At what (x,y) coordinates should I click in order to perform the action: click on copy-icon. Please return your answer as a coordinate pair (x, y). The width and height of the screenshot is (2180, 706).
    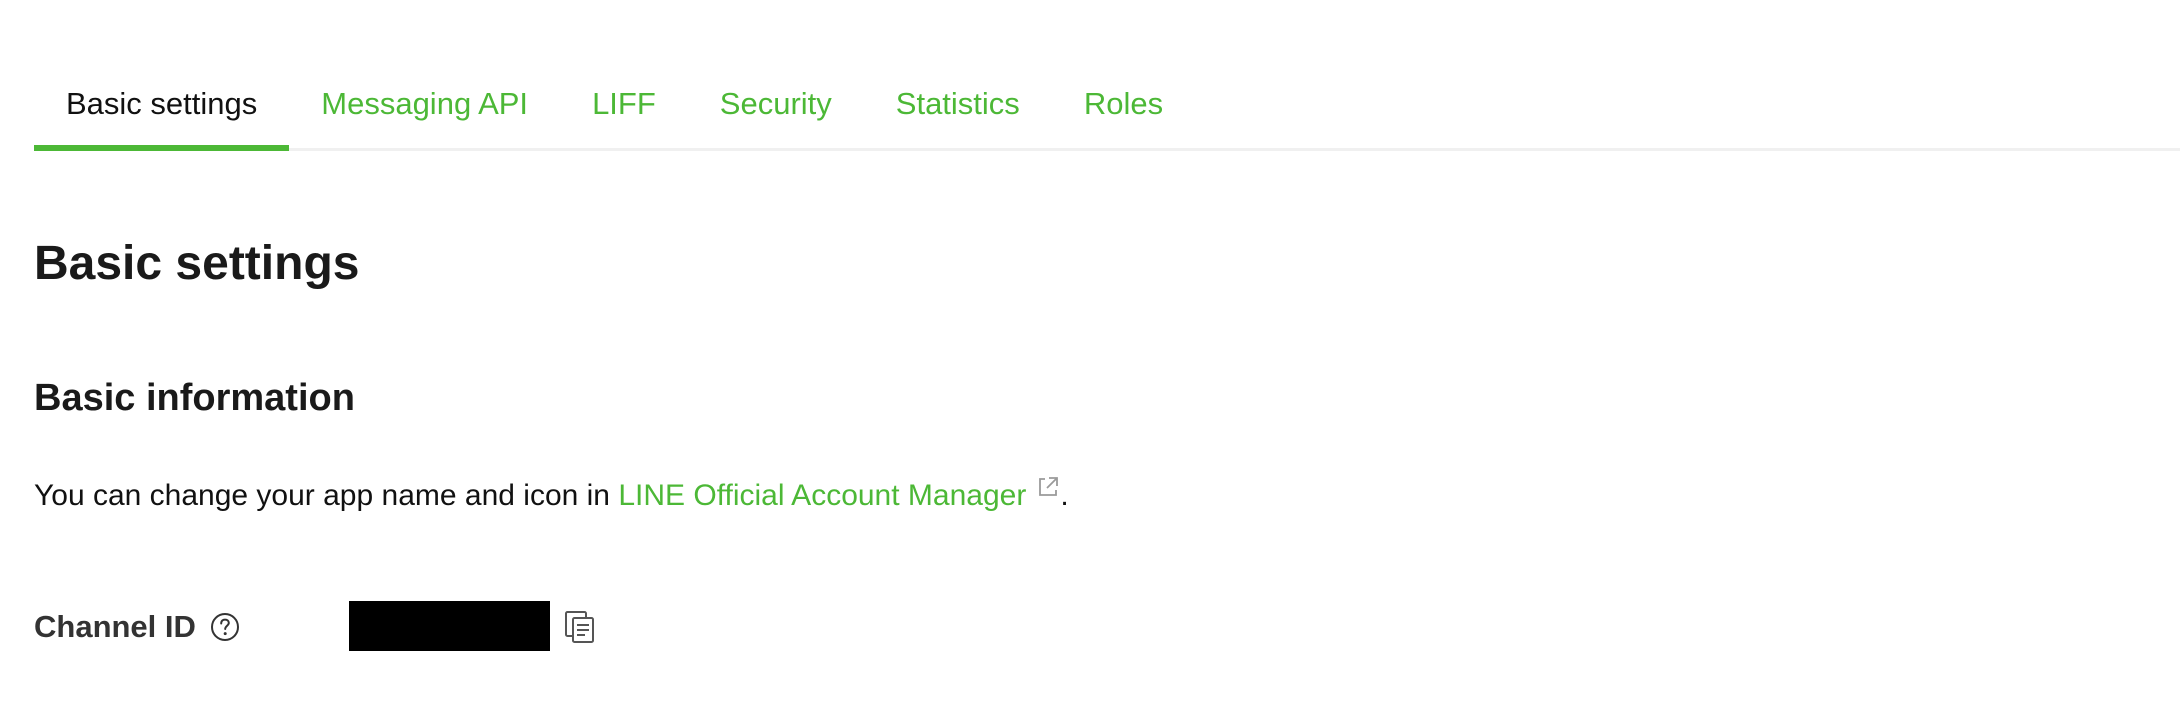
    Looking at the image, I should click on (580, 627).